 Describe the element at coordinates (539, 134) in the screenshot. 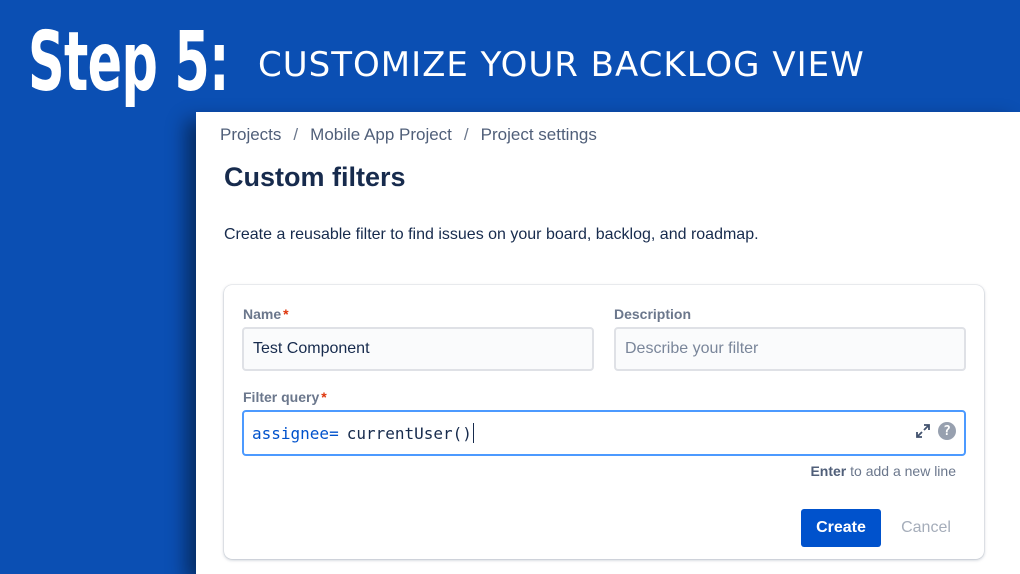

I see `breadcrumb-project-settings: Project settings` at that location.